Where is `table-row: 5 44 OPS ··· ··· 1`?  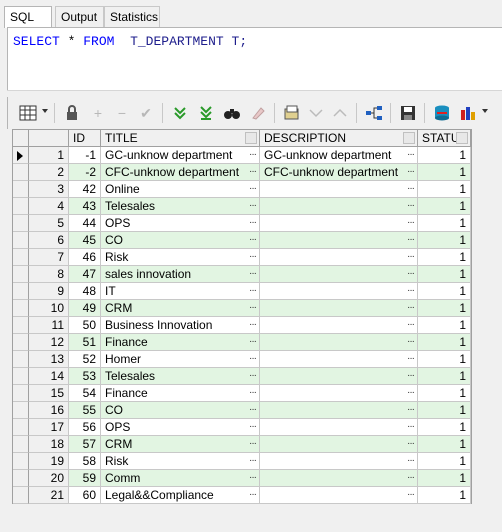
table-row: 5 44 OPS ··· ··· 1 is located at coordinates (242, 223).